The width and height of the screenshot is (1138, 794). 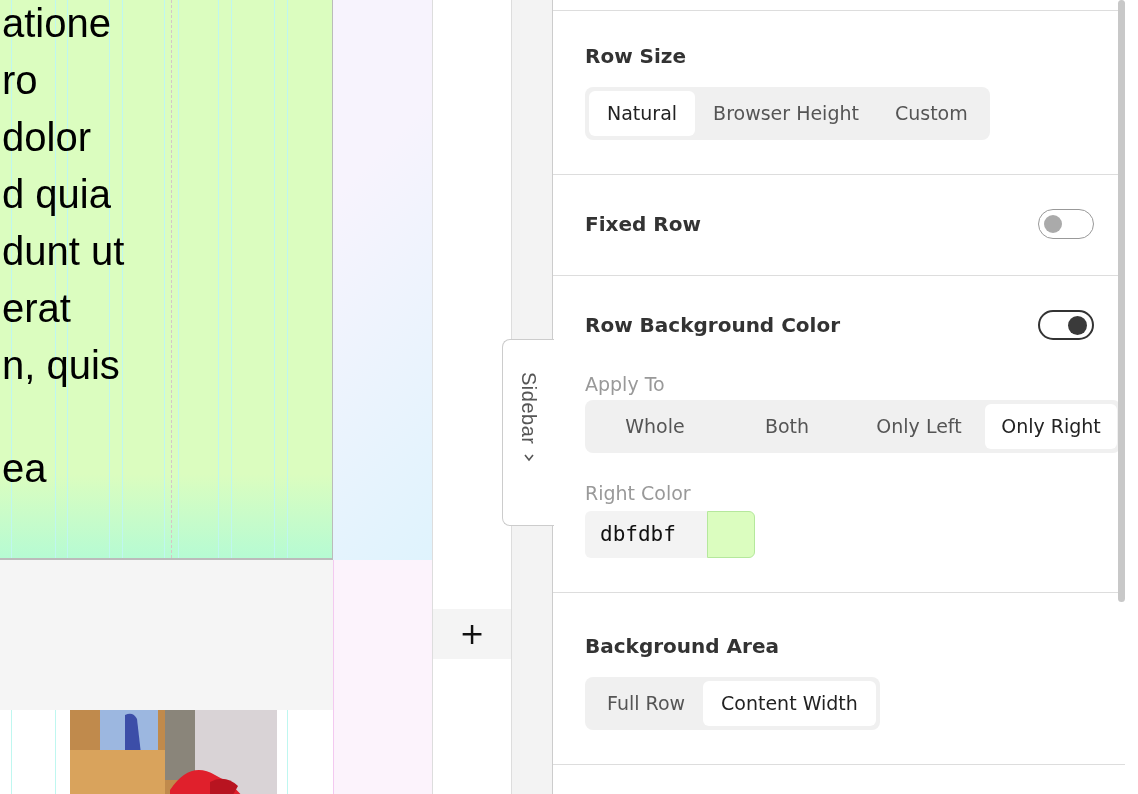 I want to click on segment-option: Only Right, so click(x=1051, y=426).